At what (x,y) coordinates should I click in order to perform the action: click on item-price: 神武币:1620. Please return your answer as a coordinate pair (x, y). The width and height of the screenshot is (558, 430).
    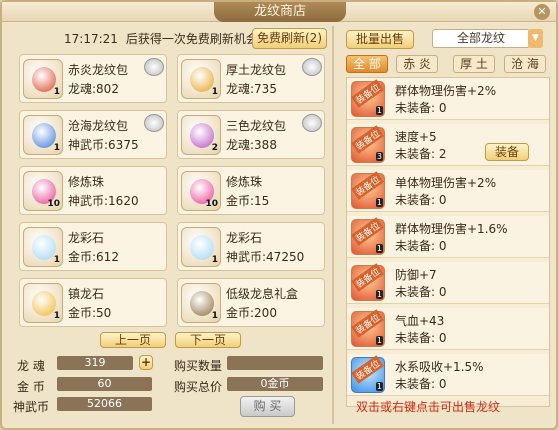
    Looking at the image, I should click on (103, 201).